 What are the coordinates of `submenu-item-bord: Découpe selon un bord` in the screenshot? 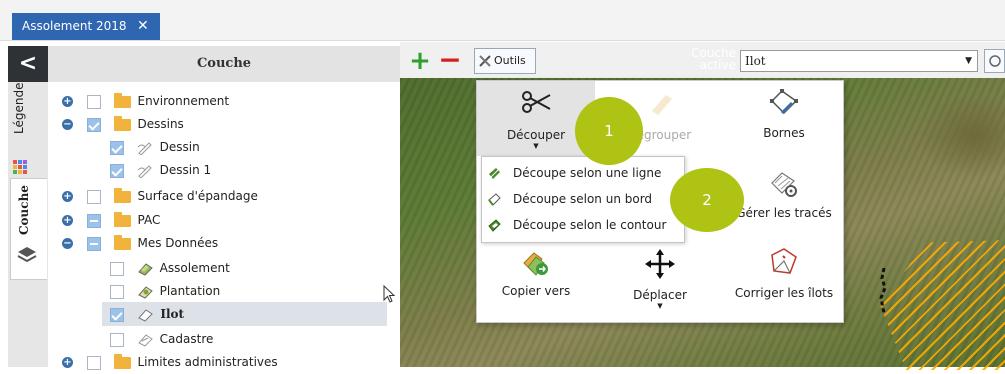 It's located at (570, 199).